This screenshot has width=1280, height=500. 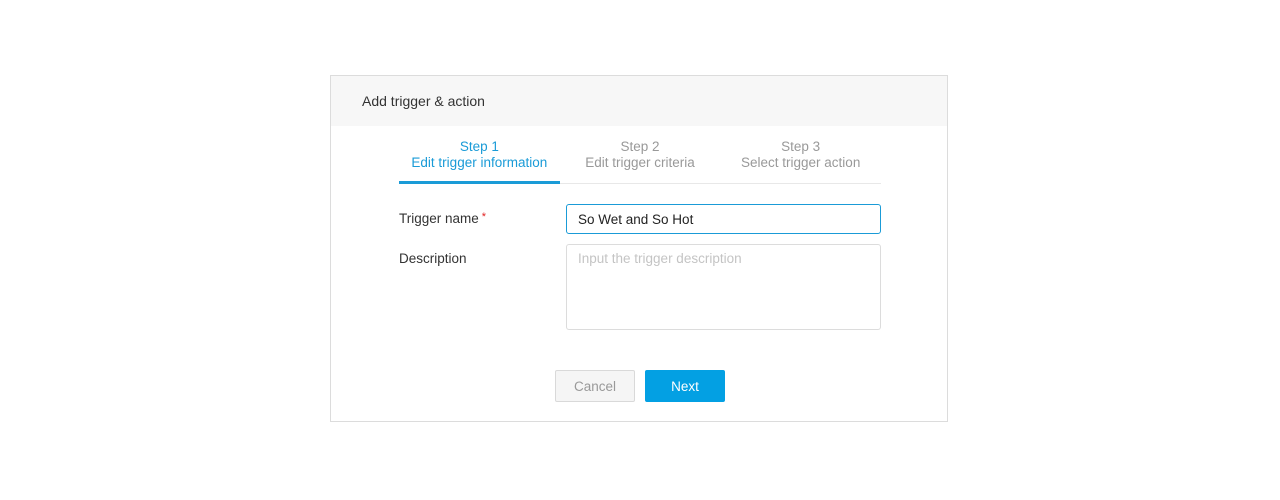 I want to click on trigger-name-label: Trigger name *, so click(x=442, y=218).